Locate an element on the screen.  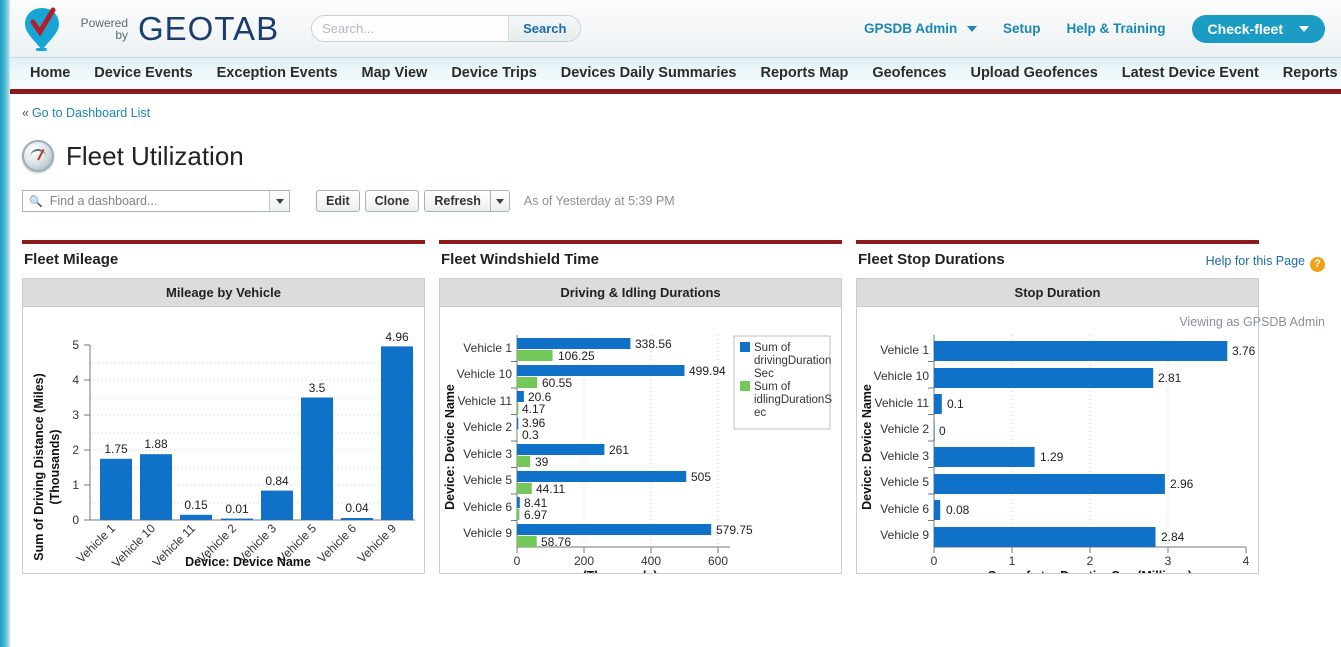
tab-reports: Reports is located at coordinates (1306, 73).